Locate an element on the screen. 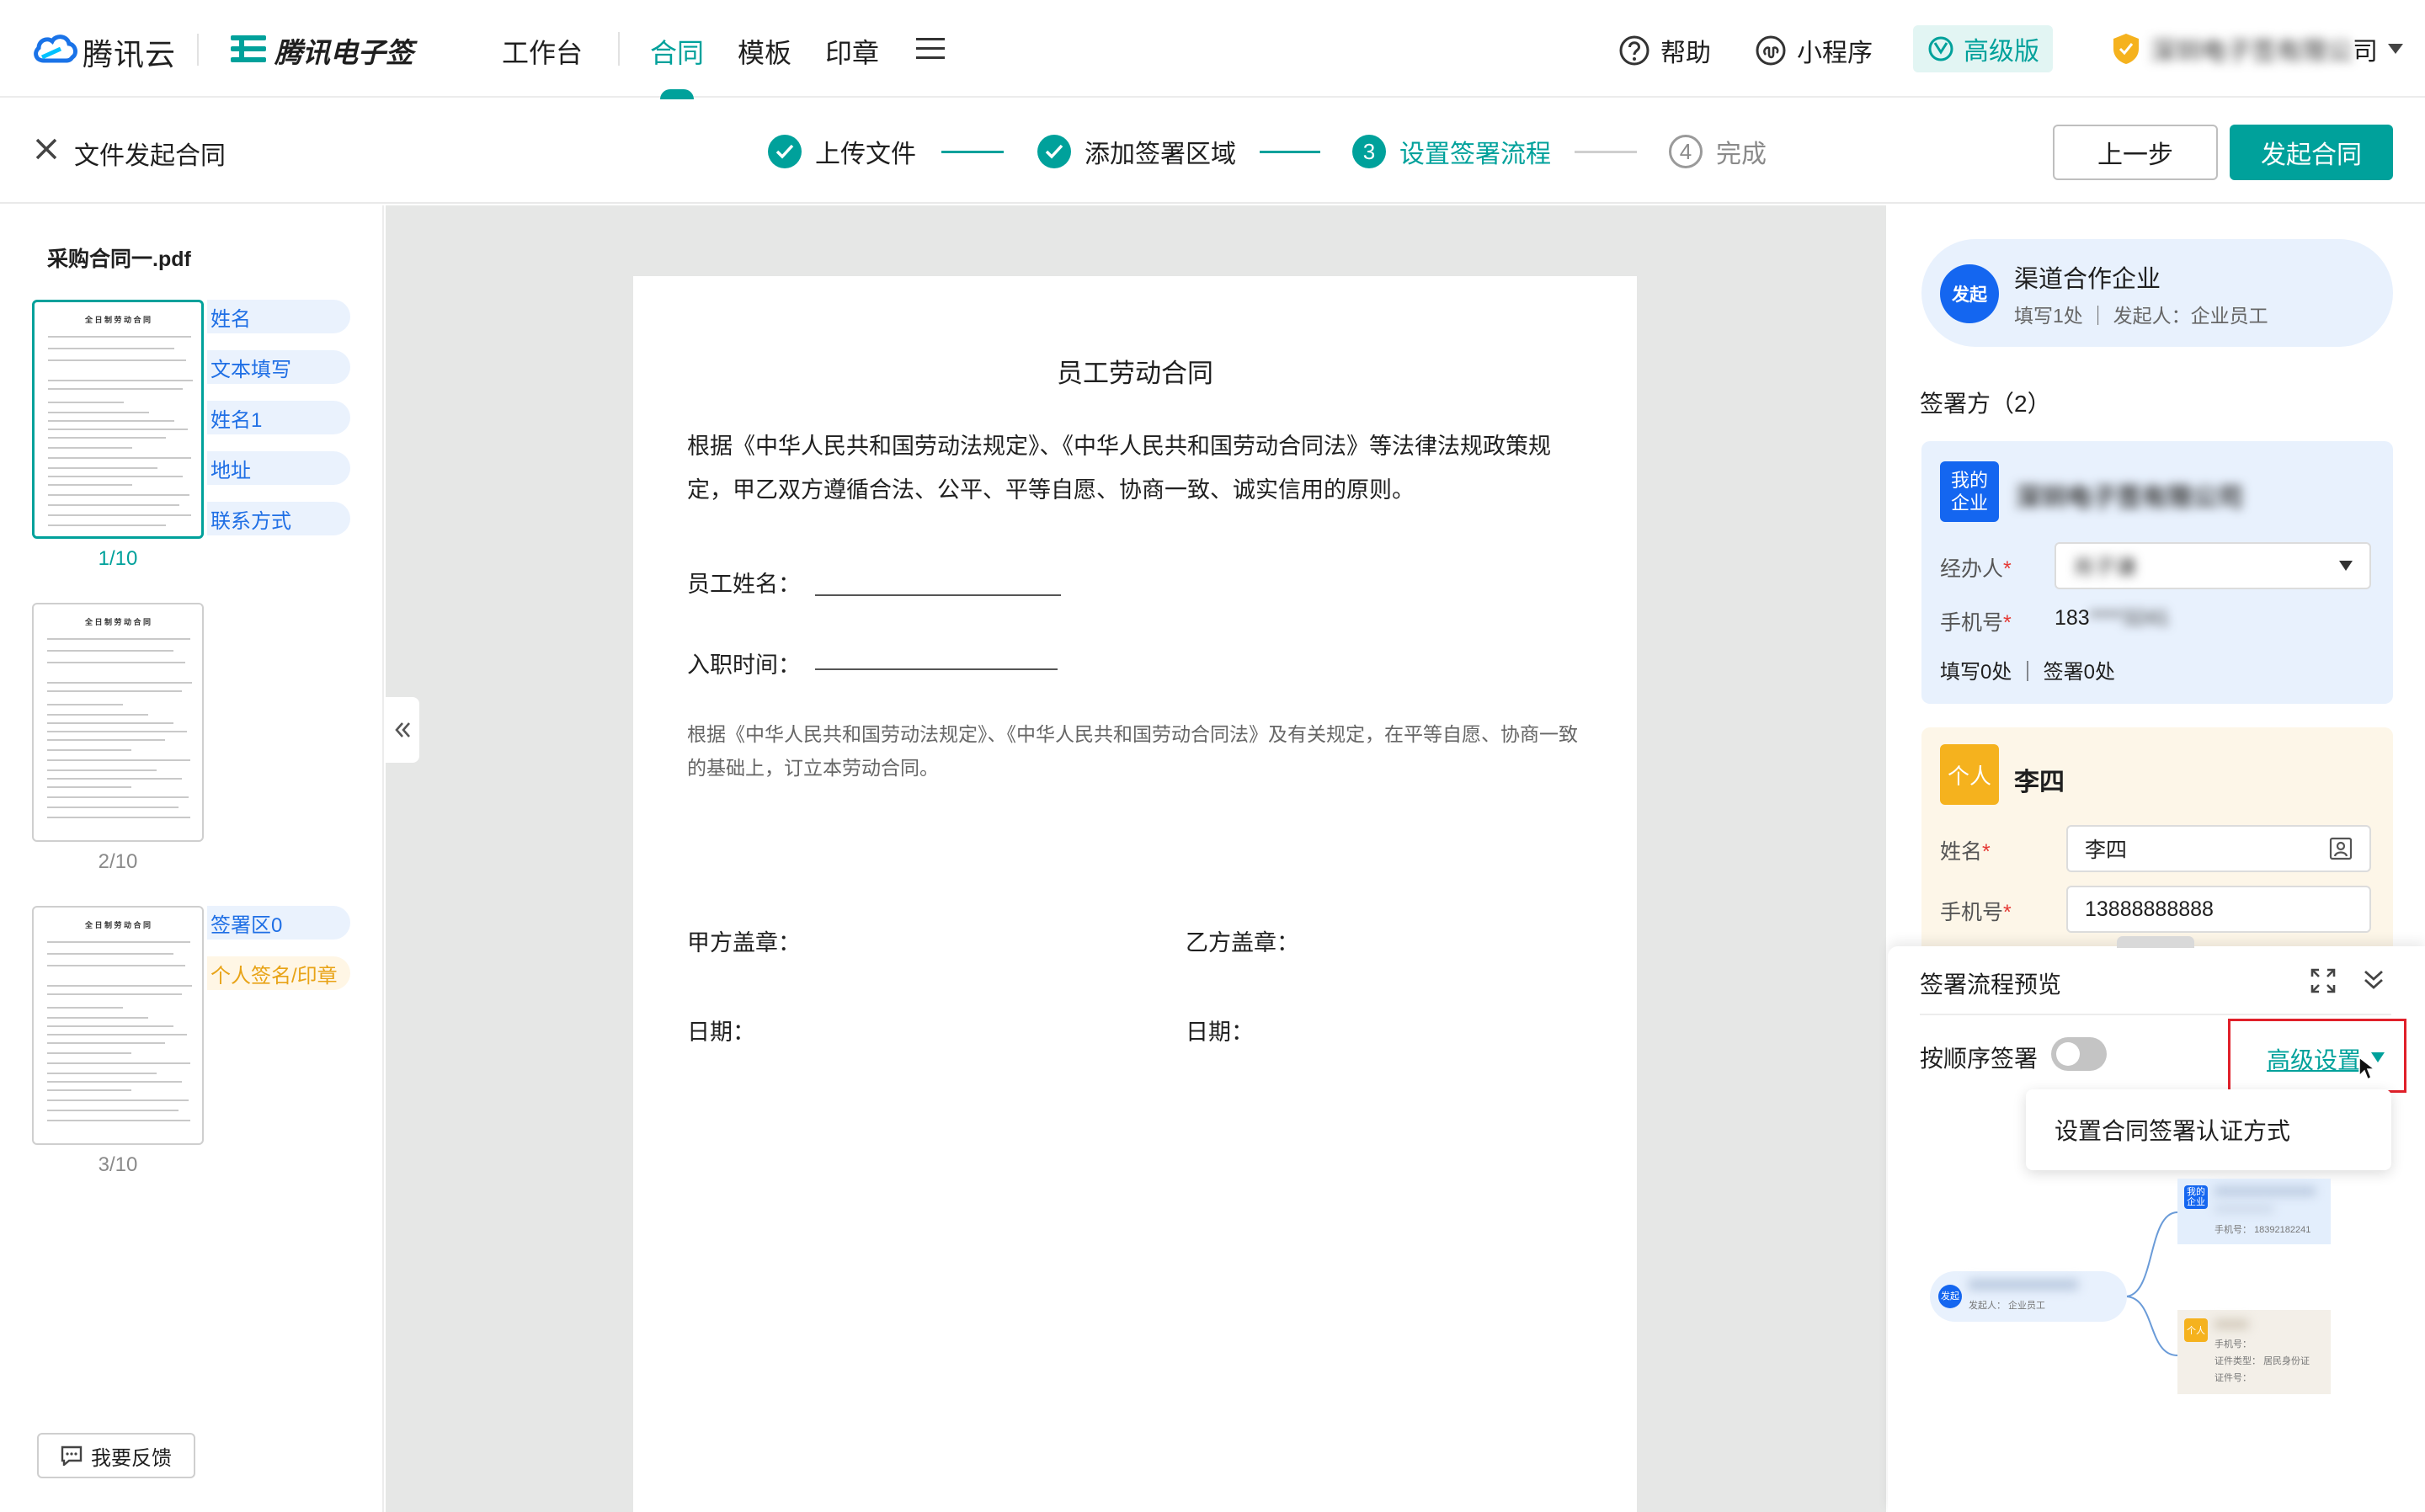  tencent-cloud-logo-icon is located at coordinates (54, 49).